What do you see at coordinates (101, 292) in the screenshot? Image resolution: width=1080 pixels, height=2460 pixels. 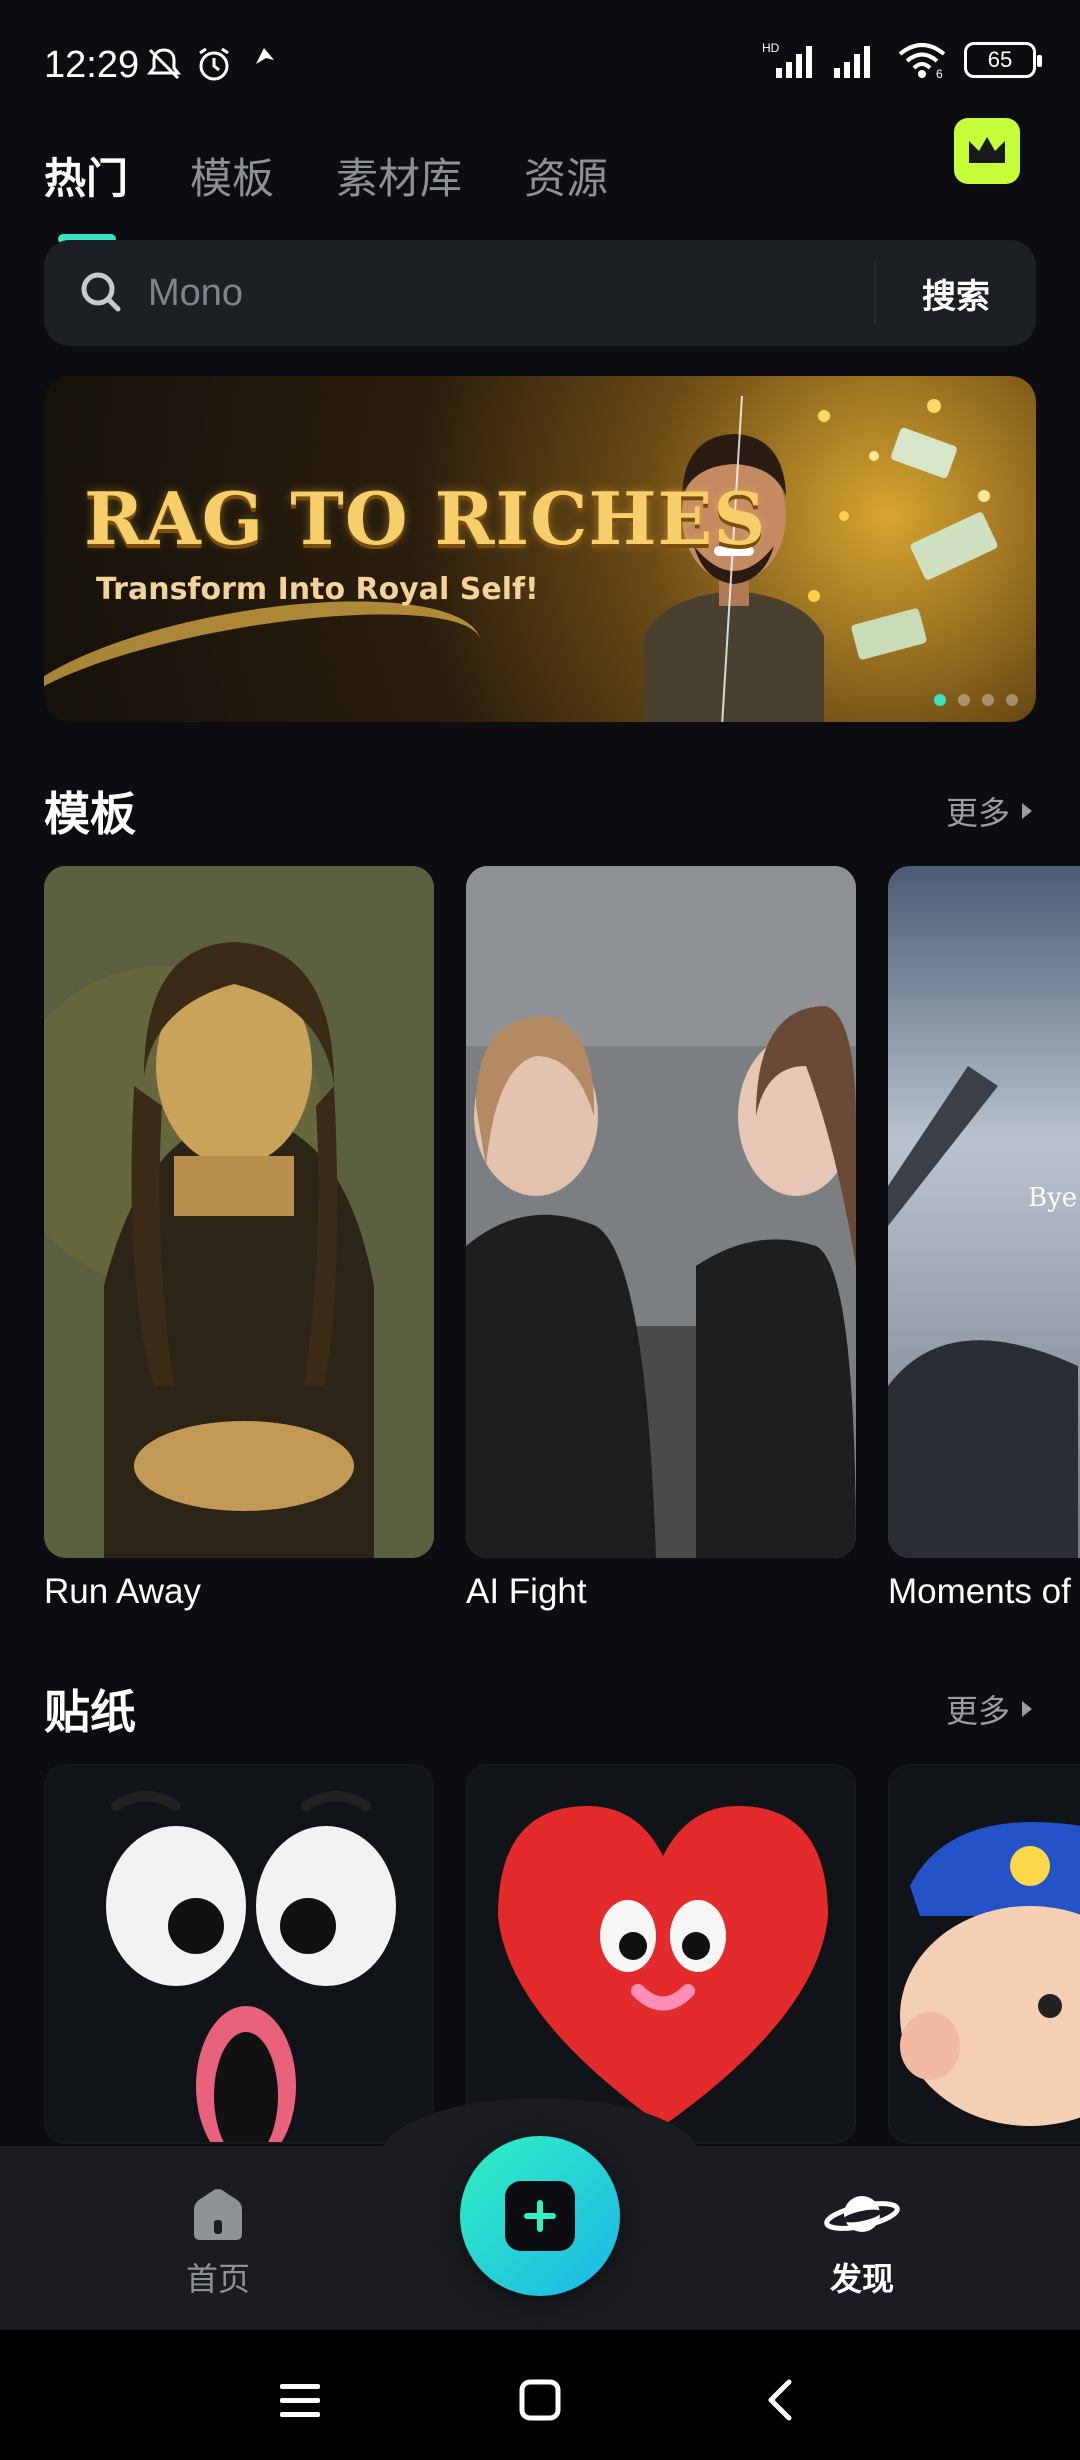 I see `search-icon` at bounding box center [101, 292].